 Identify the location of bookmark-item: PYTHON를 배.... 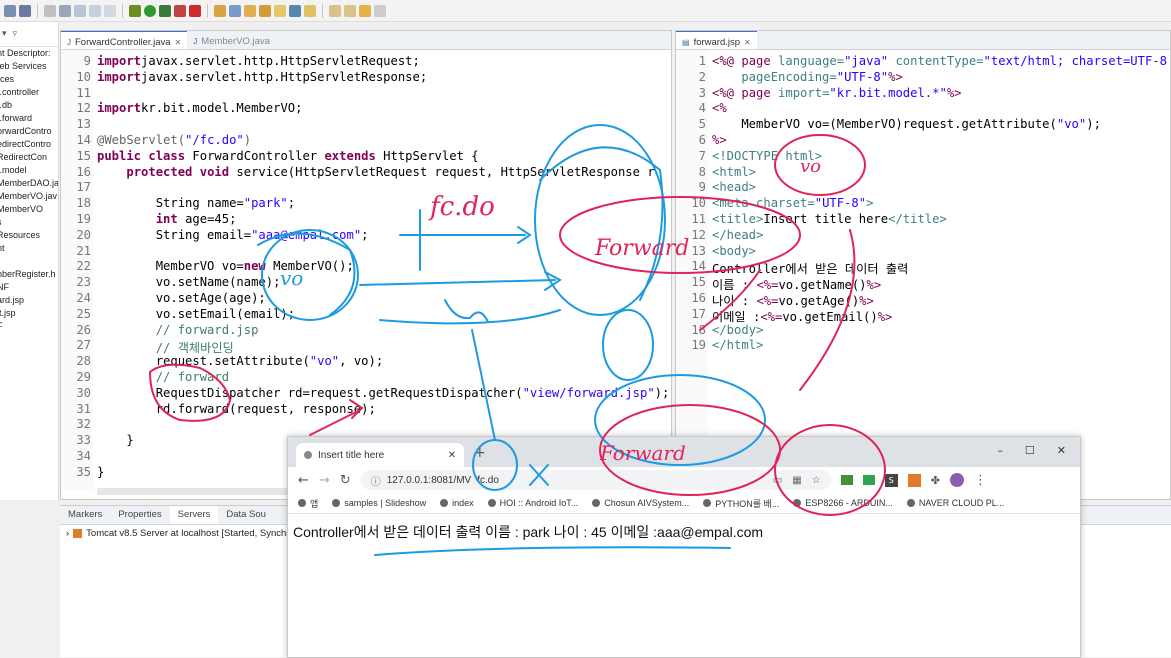
(741, 503).